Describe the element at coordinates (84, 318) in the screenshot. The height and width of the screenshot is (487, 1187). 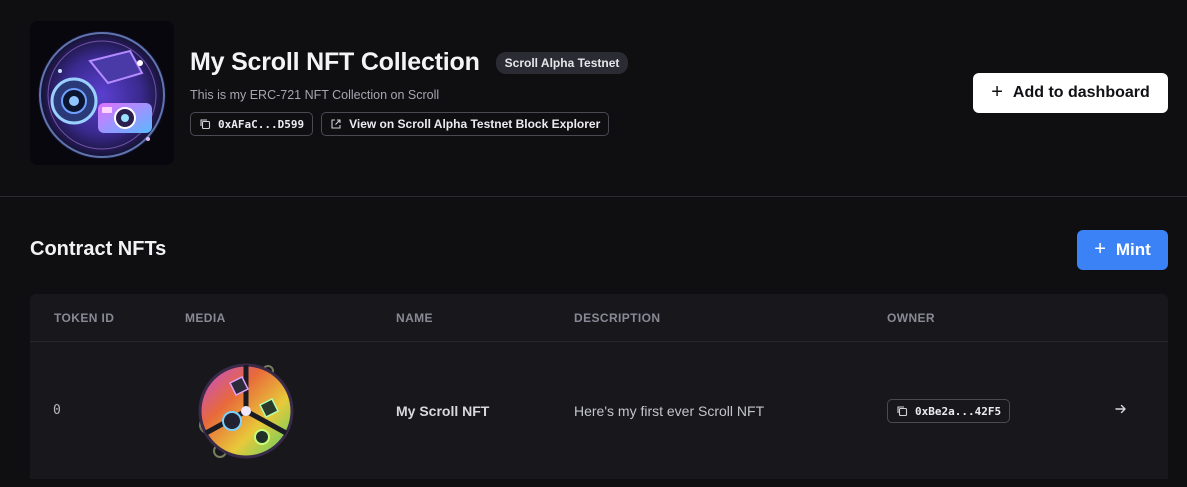
I see `column-header-token-id: TOKEN ID` at that location.